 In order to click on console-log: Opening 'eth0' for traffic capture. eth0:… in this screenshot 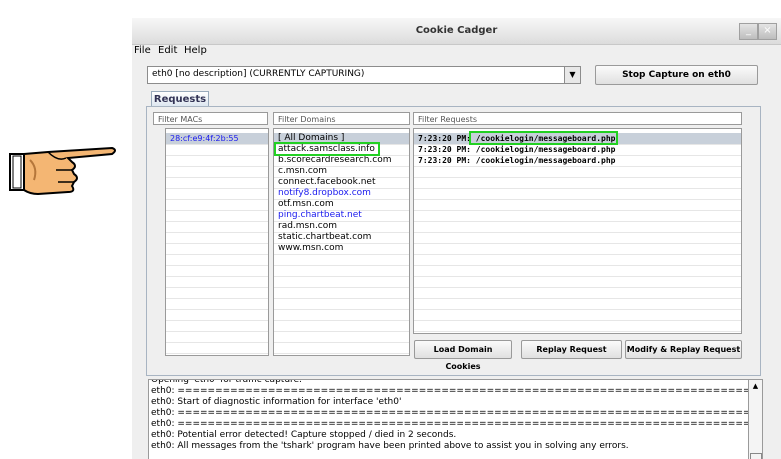, I will do `click(454, 419)`.